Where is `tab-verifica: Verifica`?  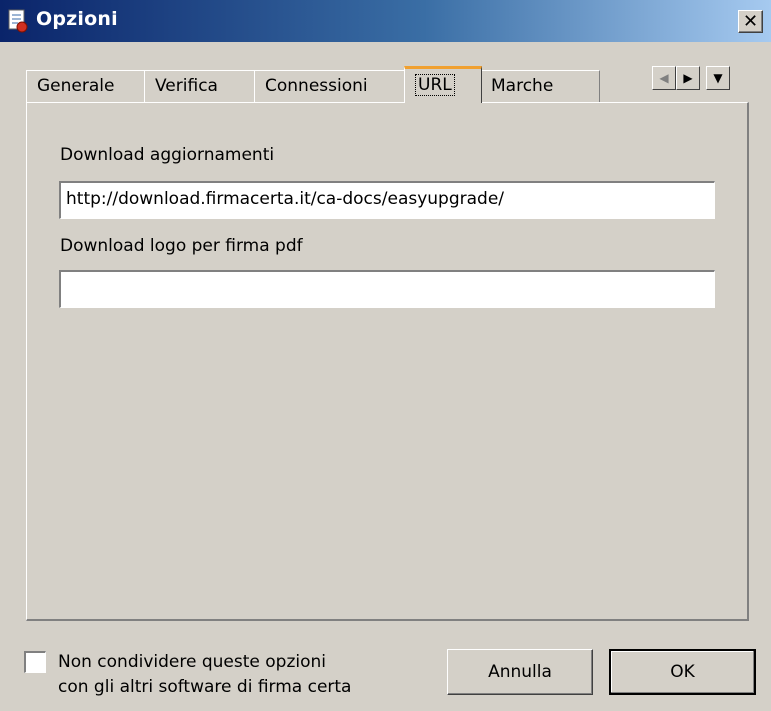 tab-verifica: Verifica is located at coordinates (200, 86).